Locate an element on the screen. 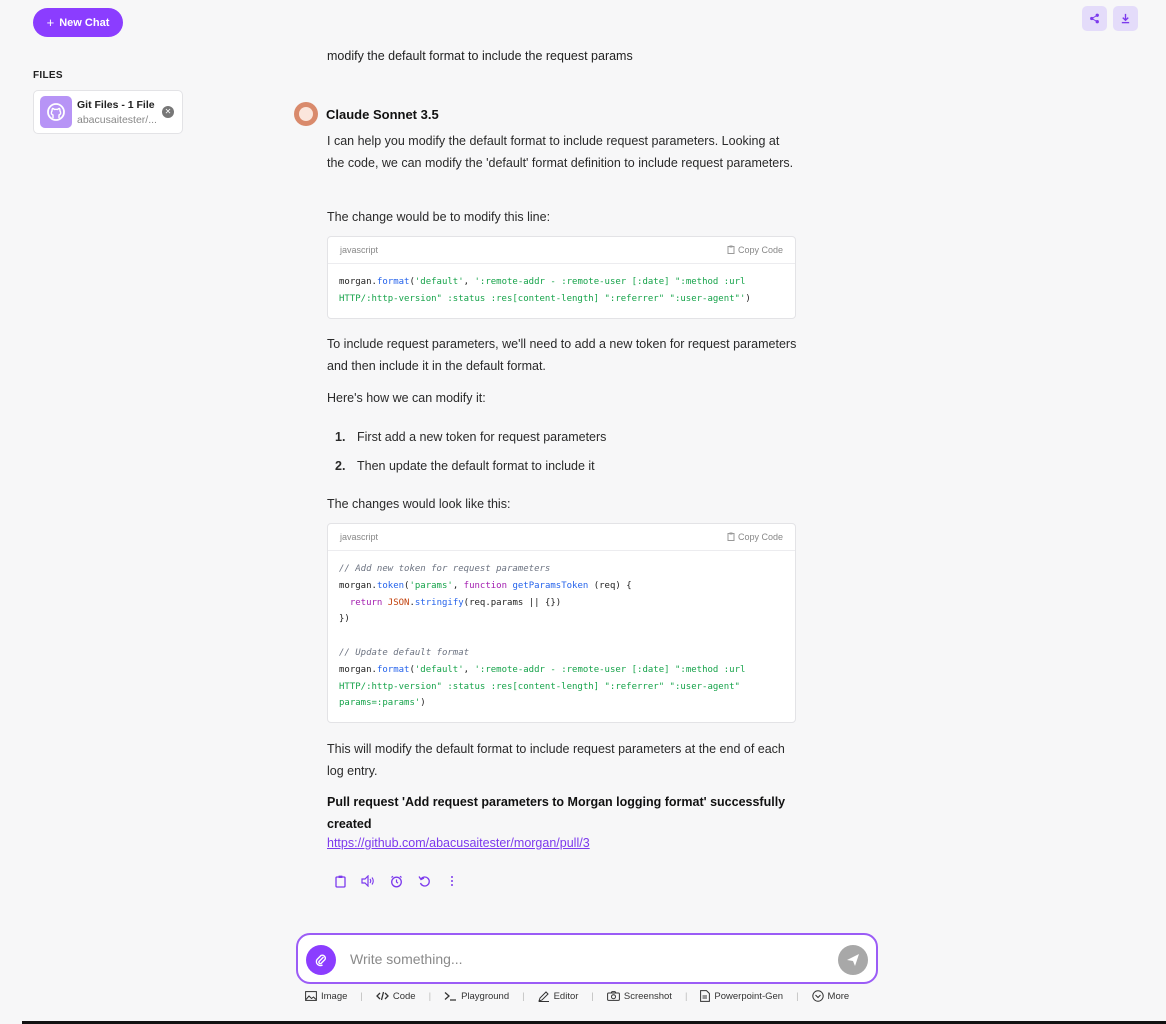 The width and height of the screenshot is (1166, 1024). pen-icon is located at coordinates (543, 996).